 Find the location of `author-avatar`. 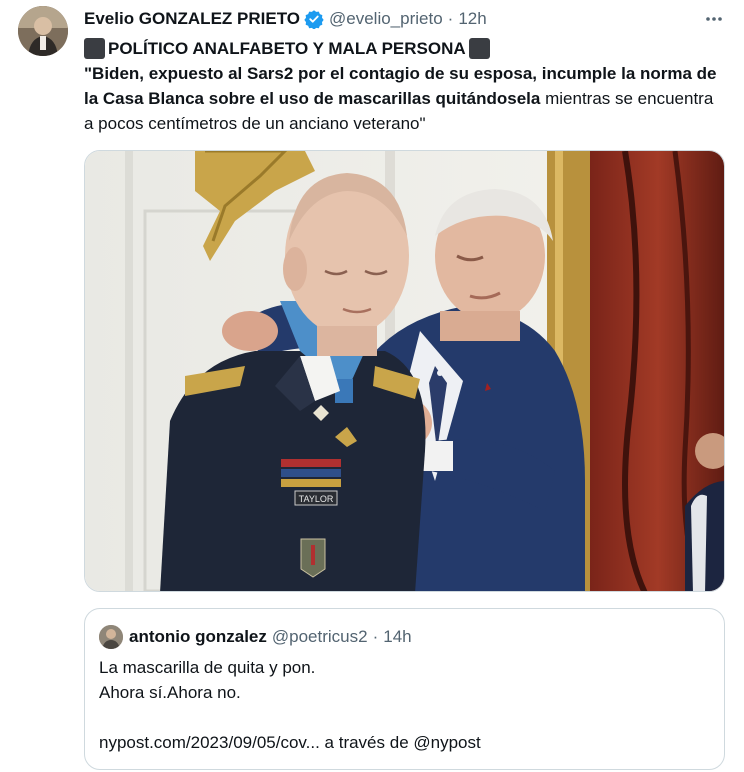

author-avatar is located at coordinates (43, 31).